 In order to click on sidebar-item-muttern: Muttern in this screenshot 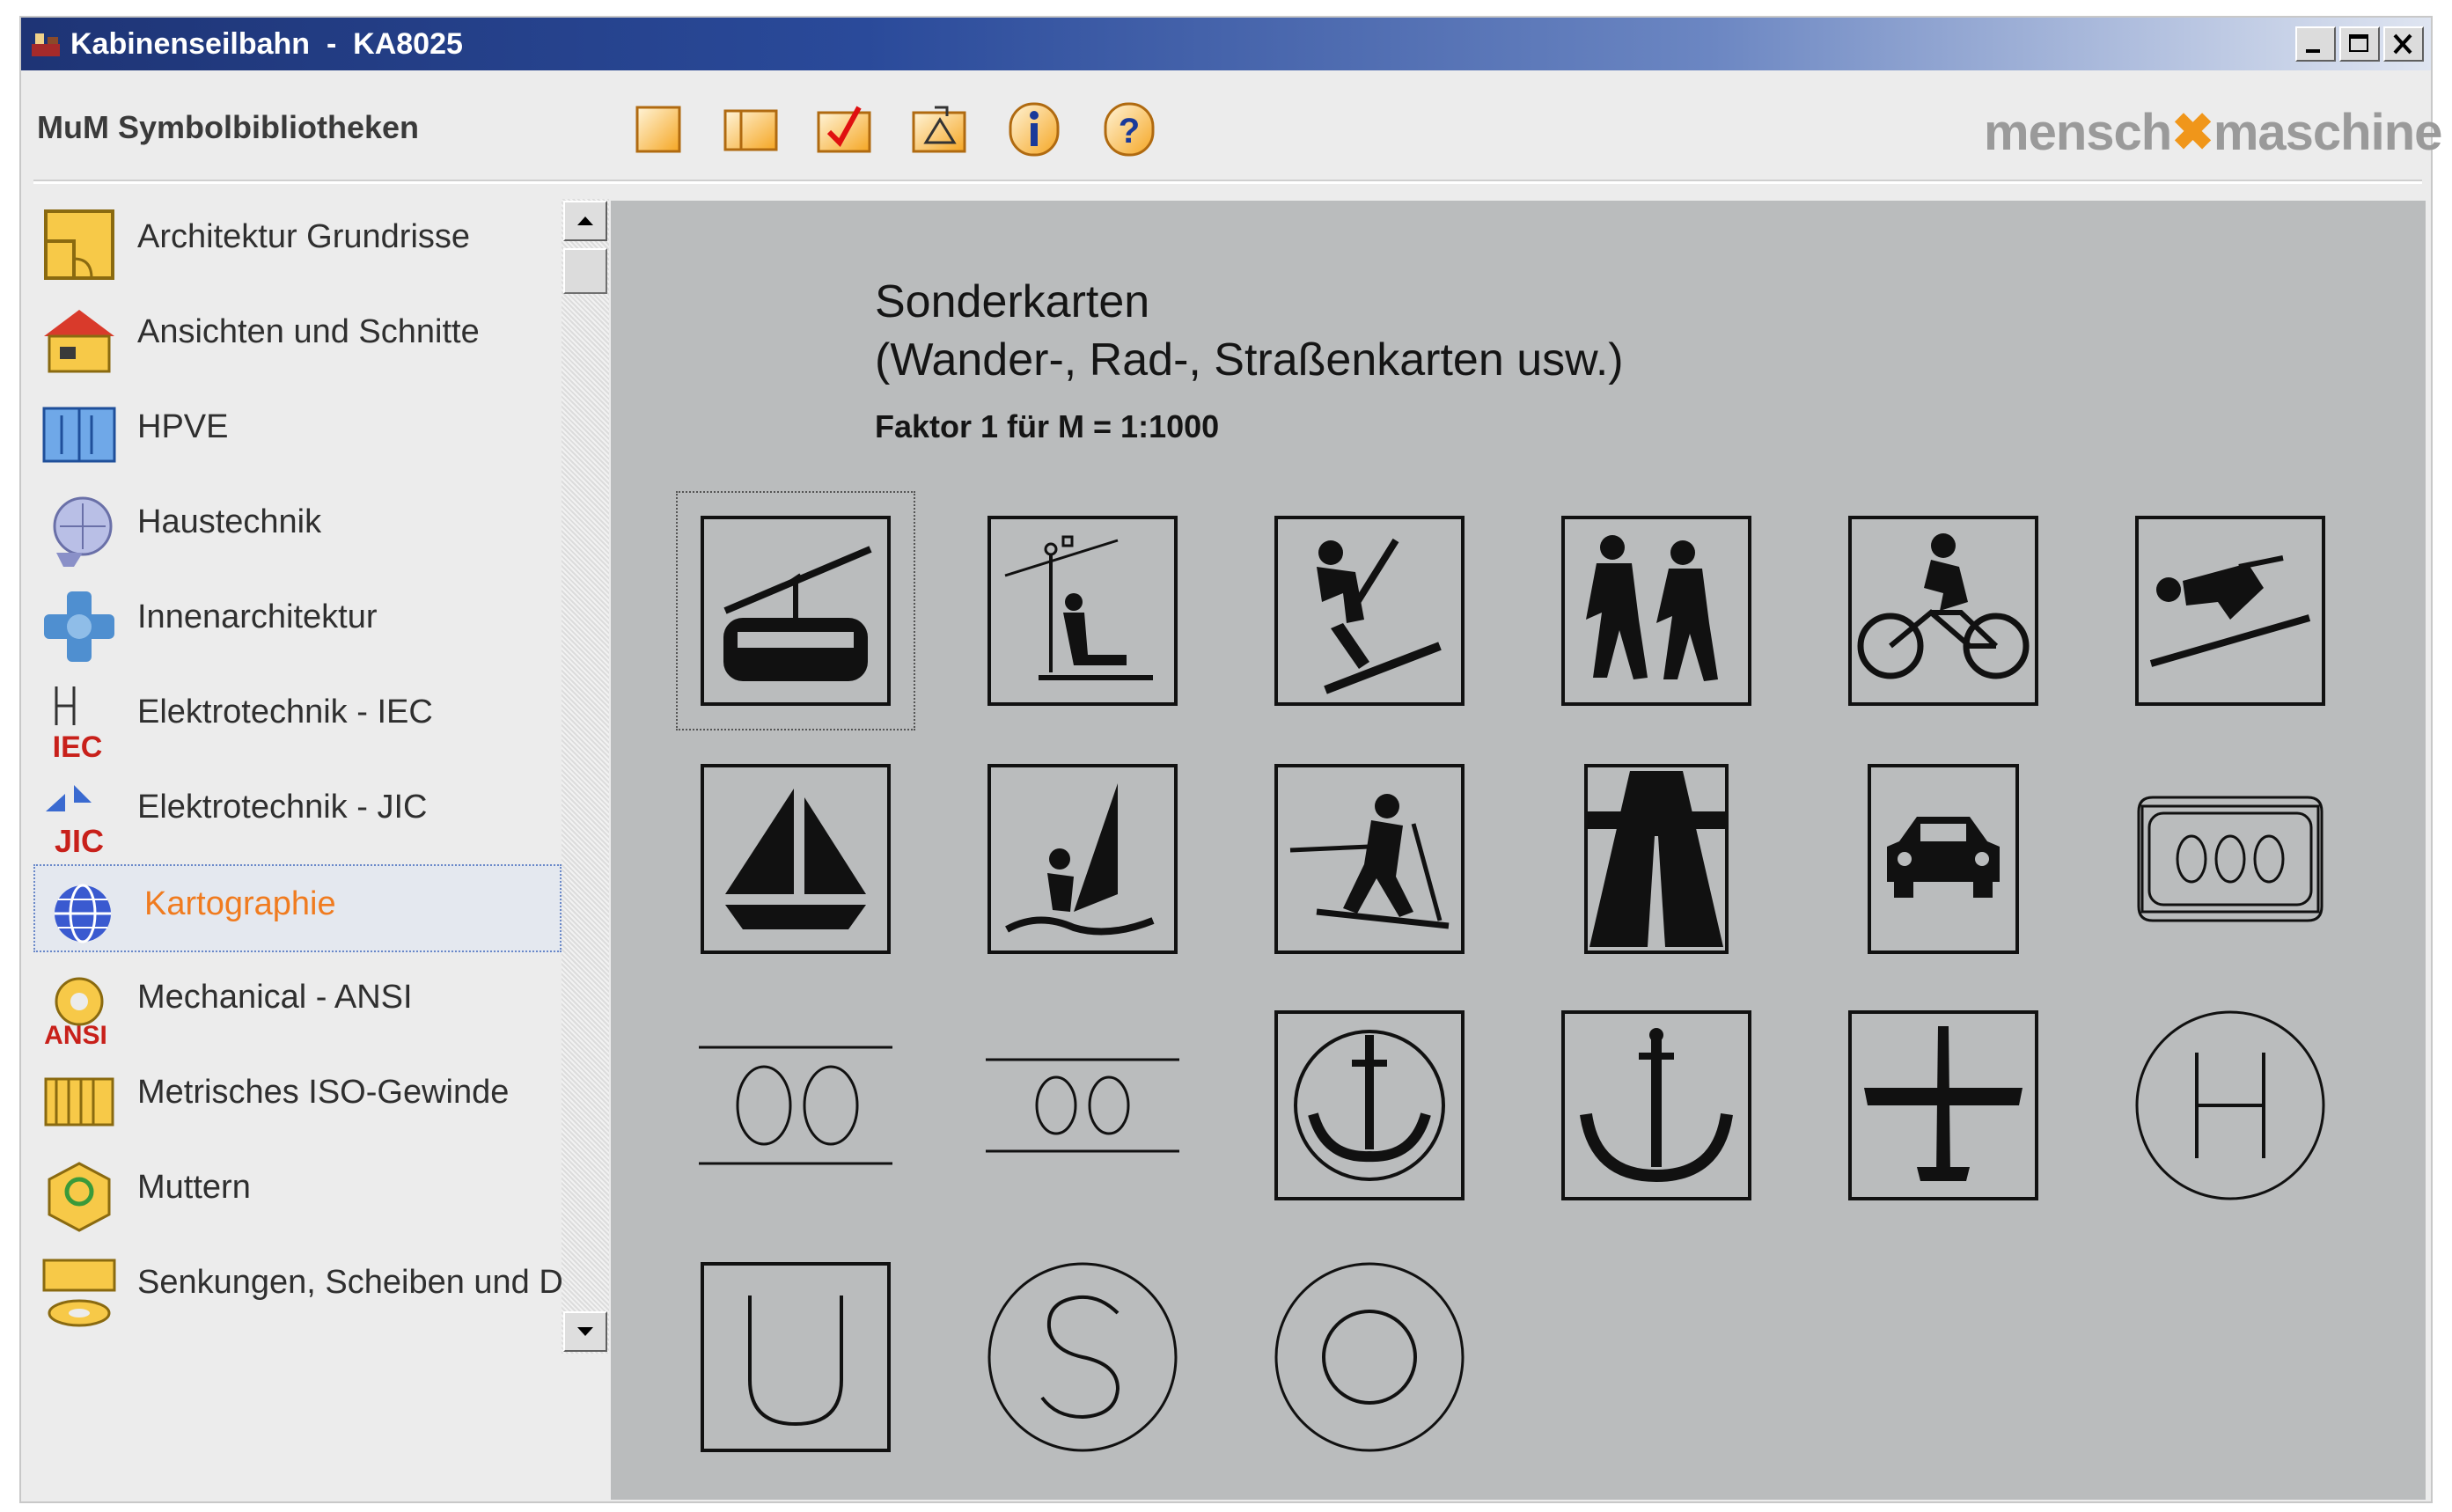, I will do `click(297, 1193)`.